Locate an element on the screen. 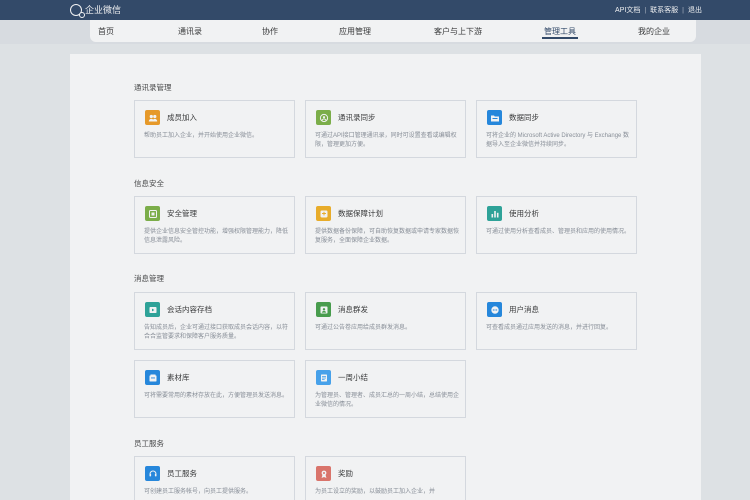 The height and width of the screenshot is (500, 750). broadcast-icon is located at coordinates (323, 309).